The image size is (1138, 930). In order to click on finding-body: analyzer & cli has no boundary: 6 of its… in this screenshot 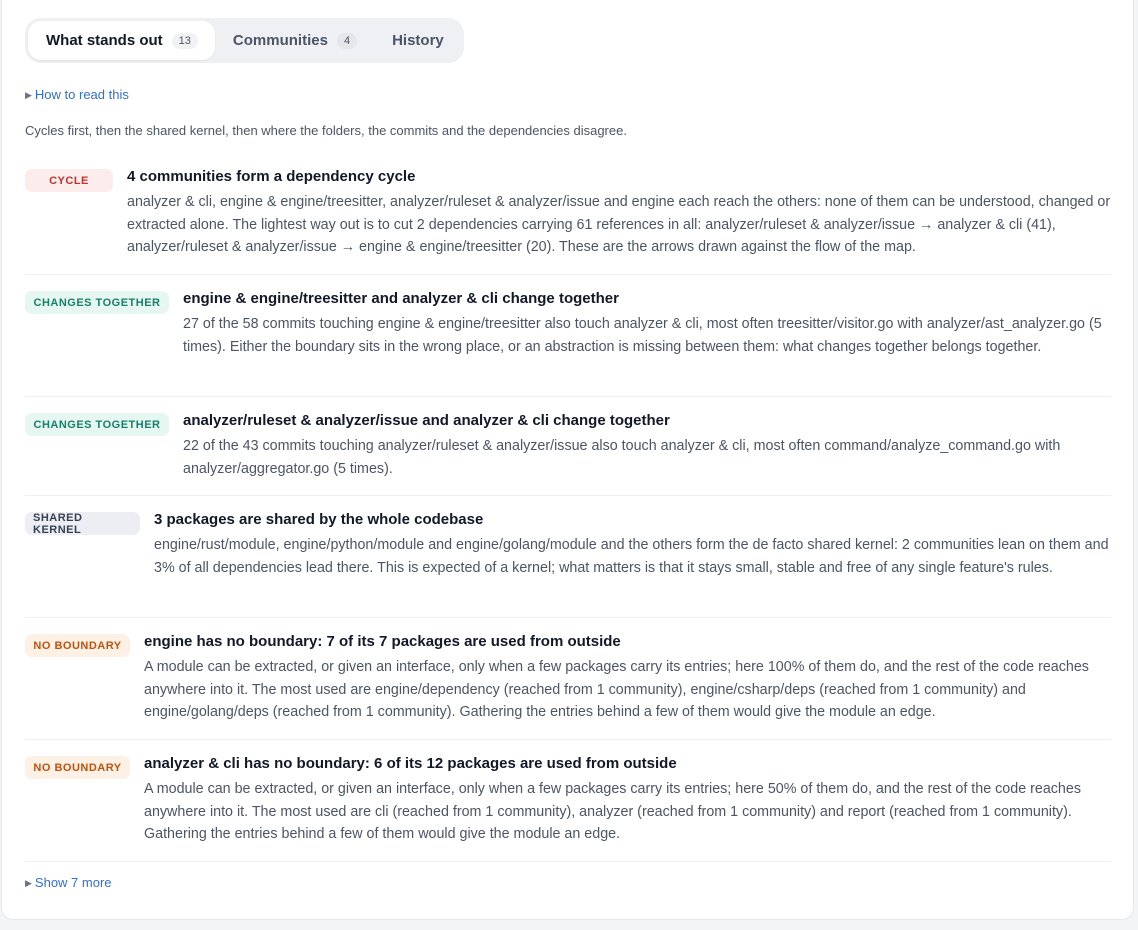, I will do `click(620, 808)`.